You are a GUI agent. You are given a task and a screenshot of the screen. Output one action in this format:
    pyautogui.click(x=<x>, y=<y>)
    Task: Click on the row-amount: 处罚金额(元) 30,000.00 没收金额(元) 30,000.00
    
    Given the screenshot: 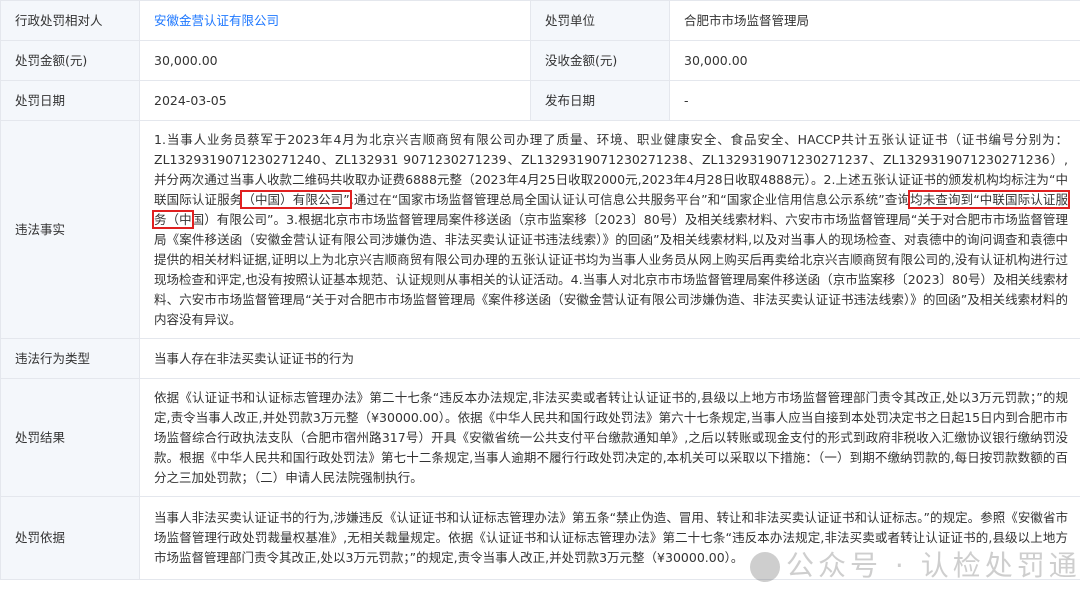 What is the action you would take?
    pyautogui.click(x=540, y=60)
    